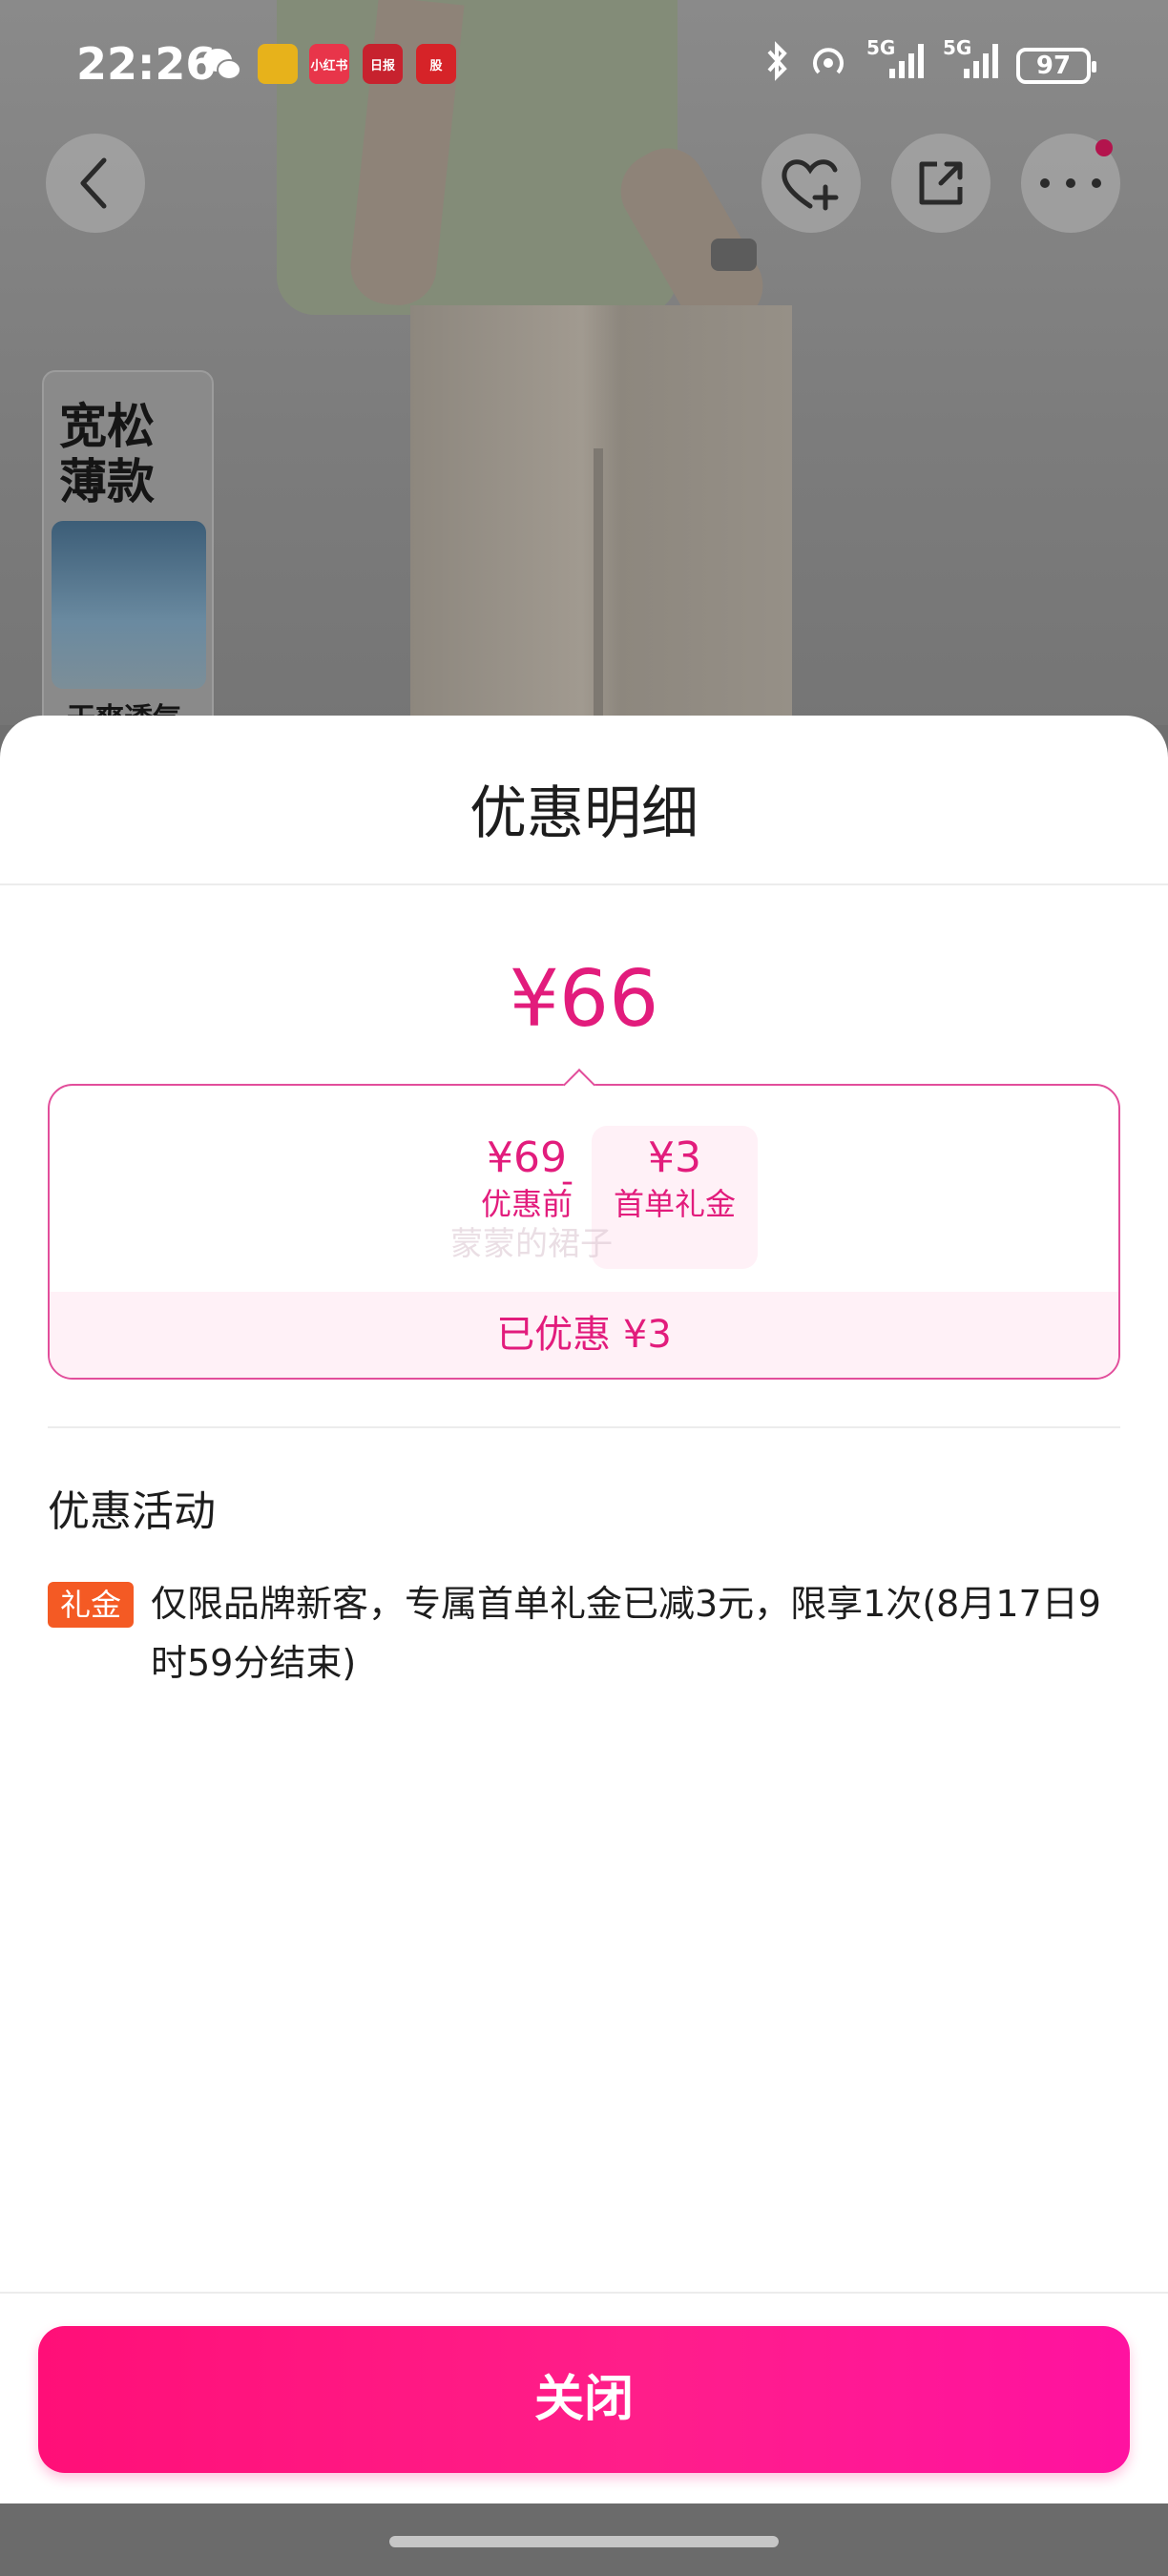  Describe the element at coordinates (584, 999) in the screenshot. I see `final-price: ¥66` at that location.